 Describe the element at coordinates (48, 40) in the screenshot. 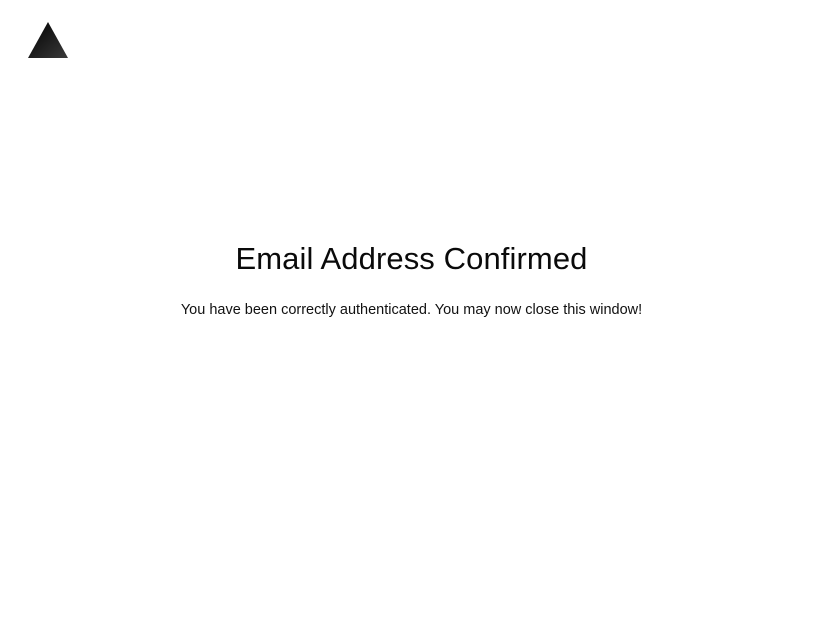

I see `triangle-logo-icon` at that location.